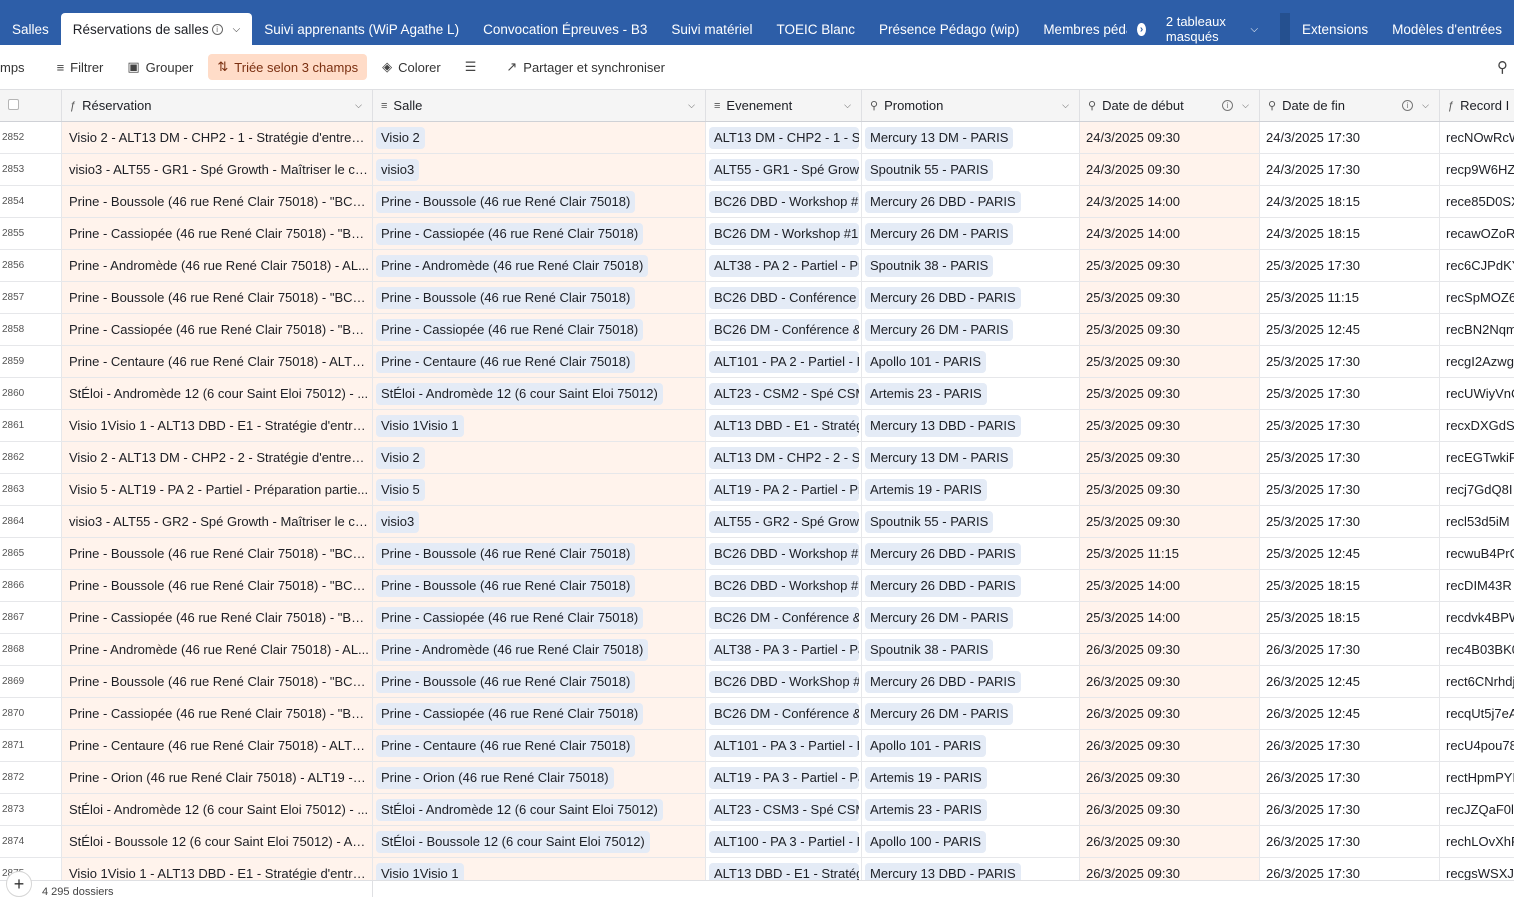 Image resolution: width=1514 pixels, height=897 pixels. Describe the element at coordinates (711, 29) in the screenshot. I see `tab-suivi-materiel: Suivi matériel` at that location.